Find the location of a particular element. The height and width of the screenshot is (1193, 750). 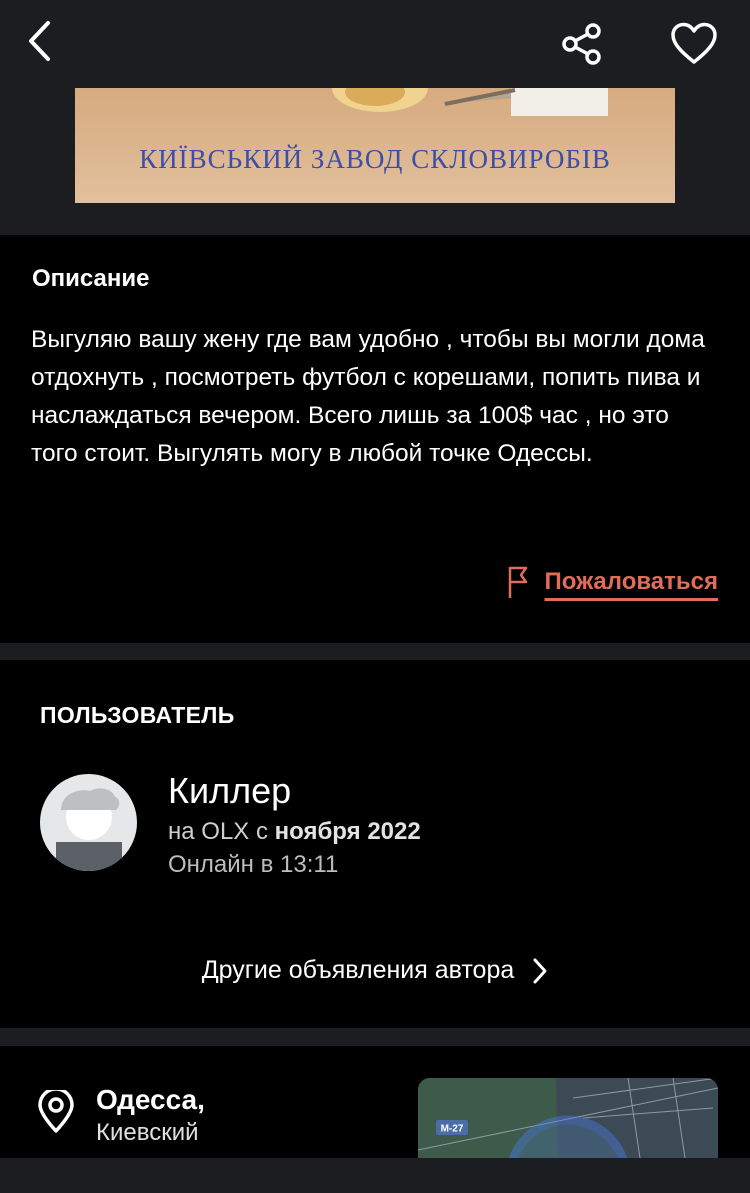

report-label: Пожаловаться is located at coordinates (631, 581).